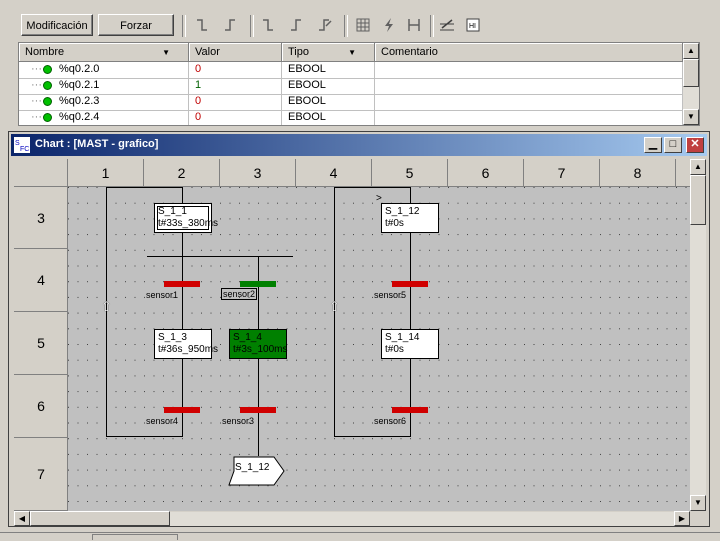 This screenshot has width=720, height=541. Describe the element at coordinates (166, 52) in the screenshot. I see `sort-arrow-icon: ▼` at that location.